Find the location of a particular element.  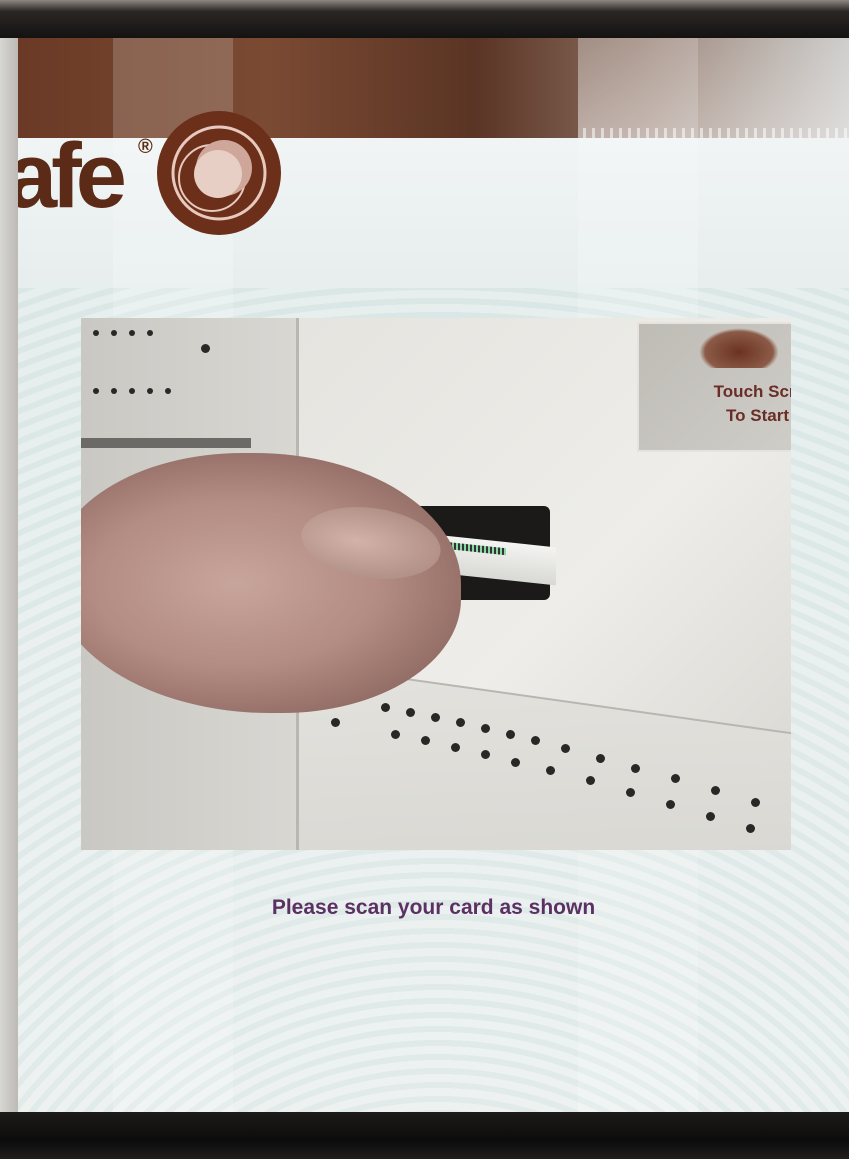

touch-screen-sign: Touch Scre To Start is located at coordinates (714, 387).